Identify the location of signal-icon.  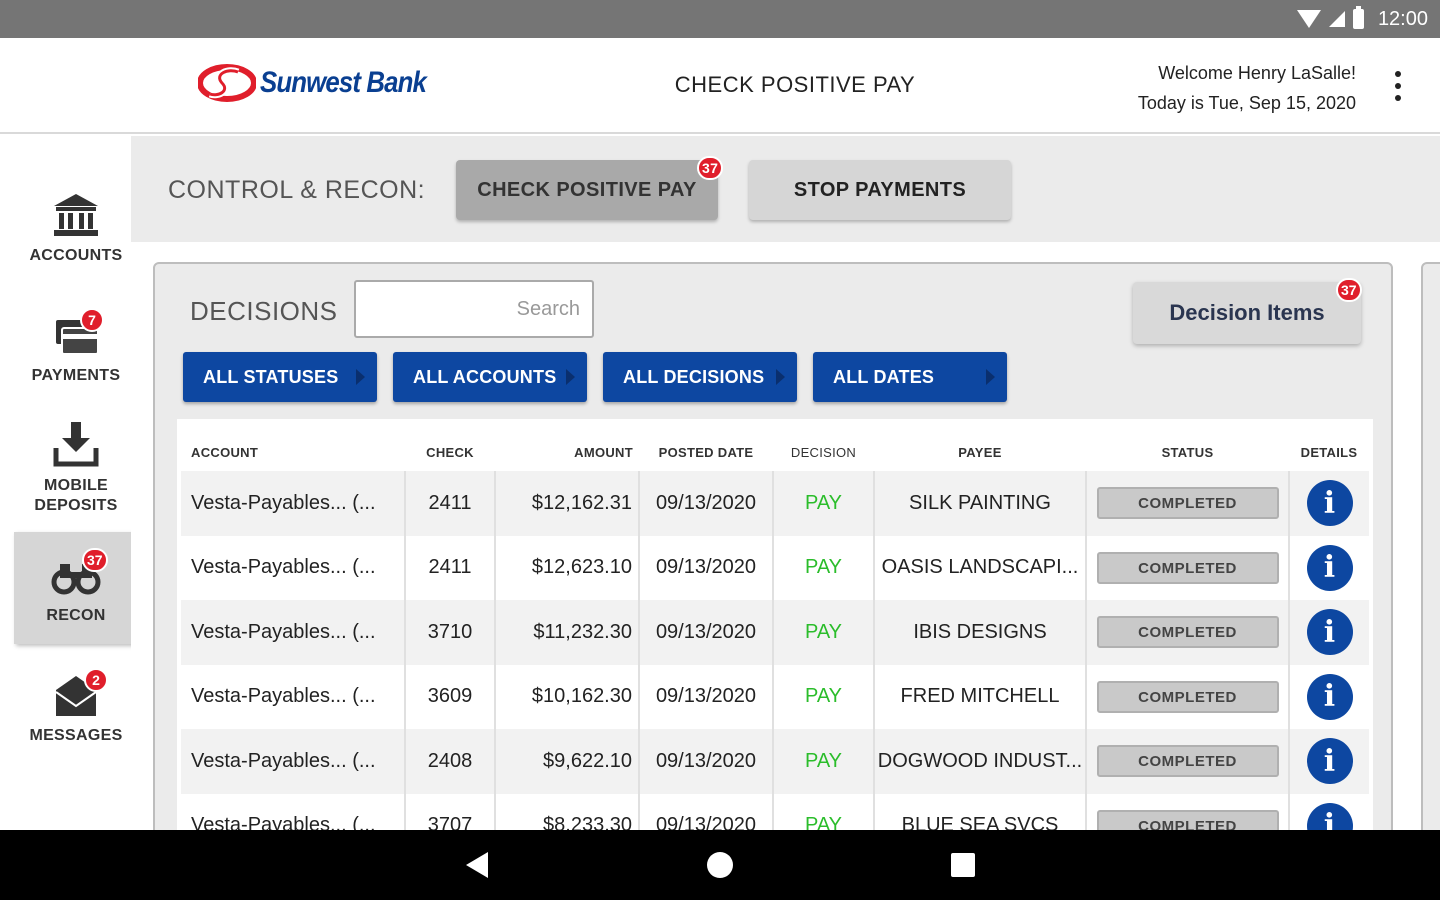
(1336, 19).